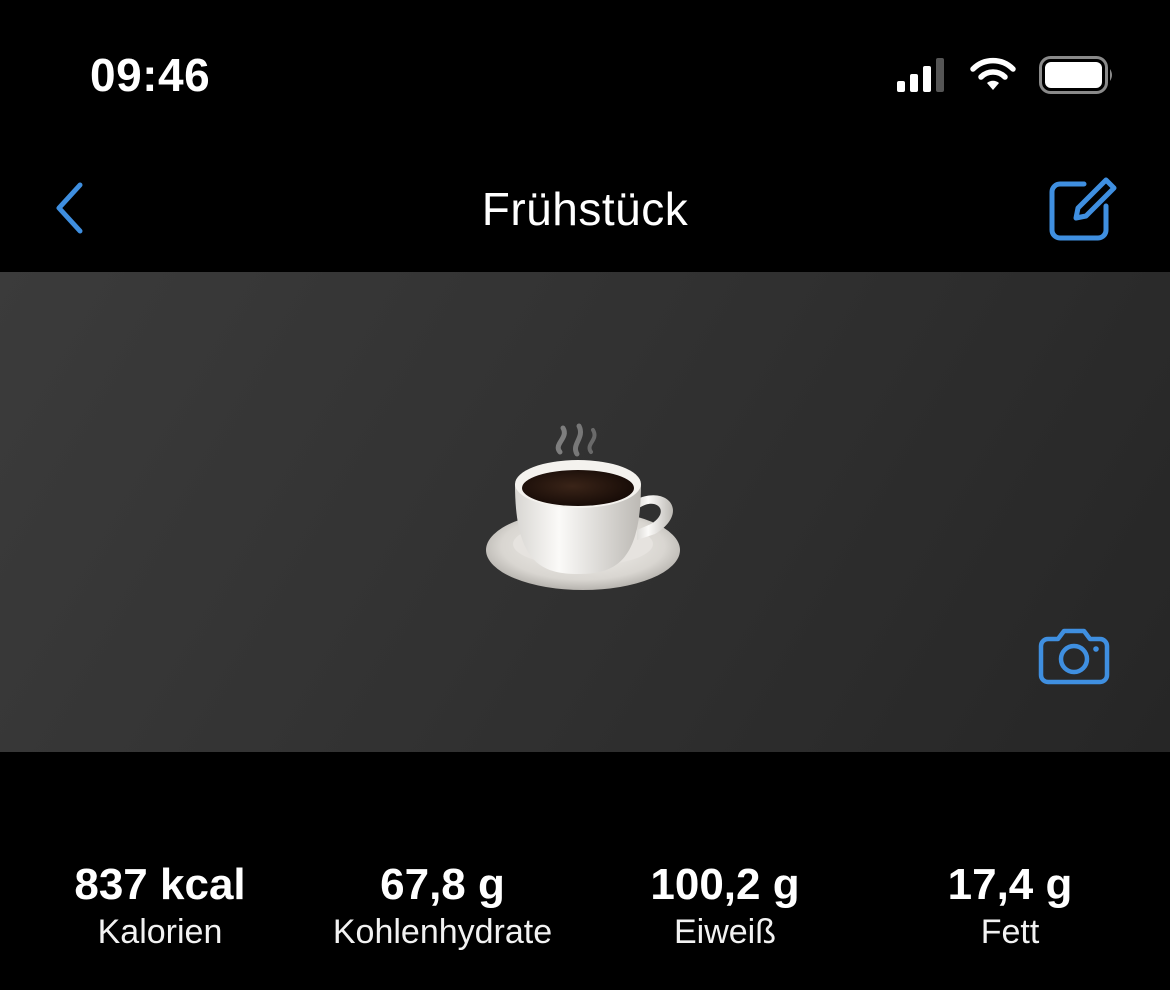 Image resolution: width=1170 pixels, height=990 pixels. What do you see at coordinates (442, 884) in the screenshot?
I see `stat-value: 67,8 g` at bounding box center [442, 884].